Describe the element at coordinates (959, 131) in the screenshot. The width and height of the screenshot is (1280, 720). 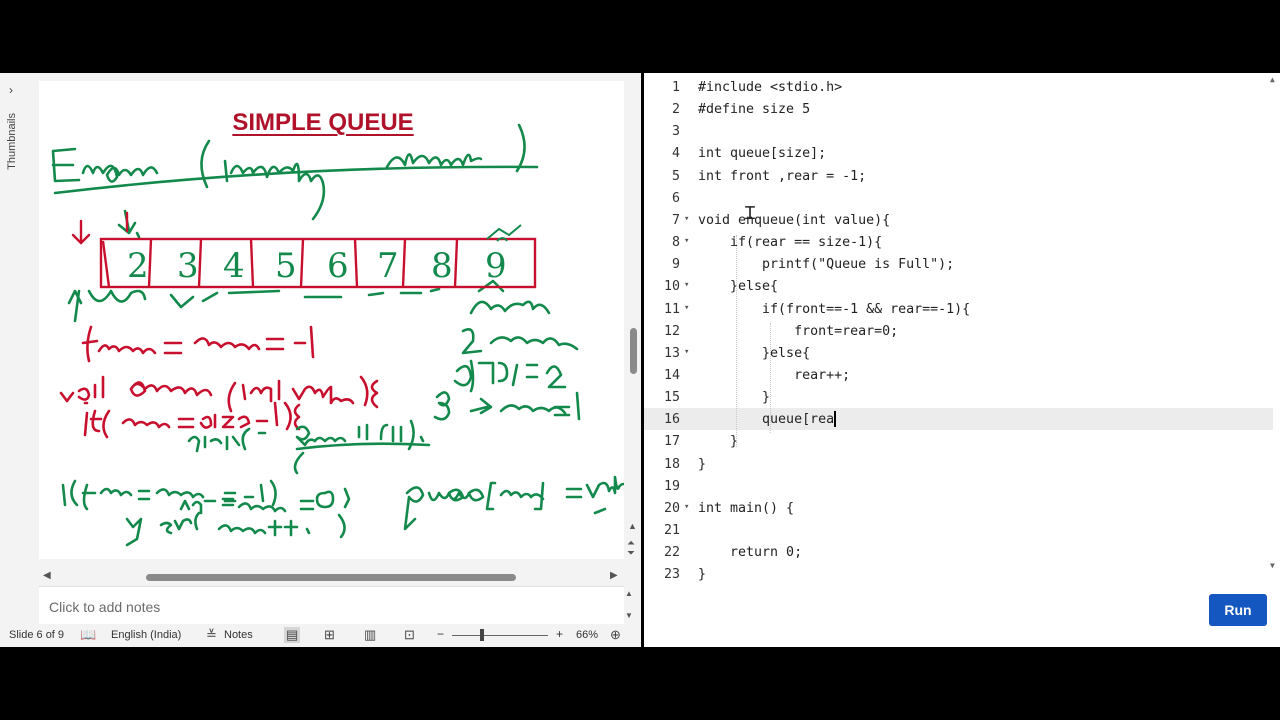
I see `code-line: 3` at that location.